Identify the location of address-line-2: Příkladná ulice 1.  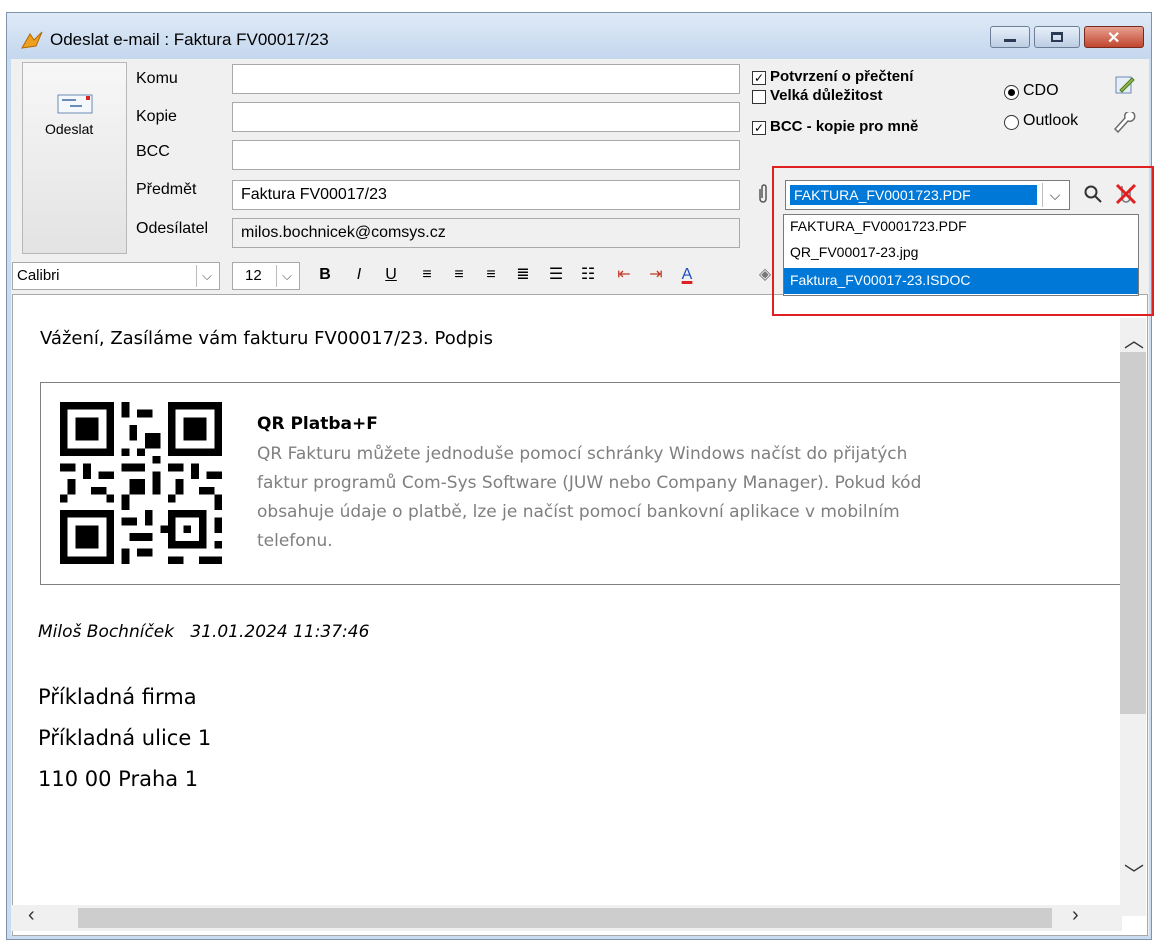
(125, 738).